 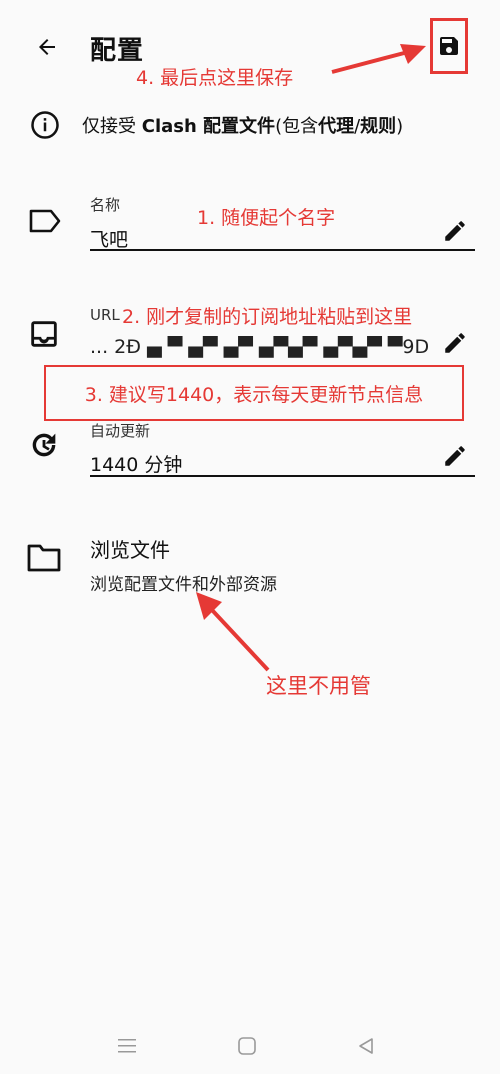 I want to click on save-button, so click(x=449, y=46).